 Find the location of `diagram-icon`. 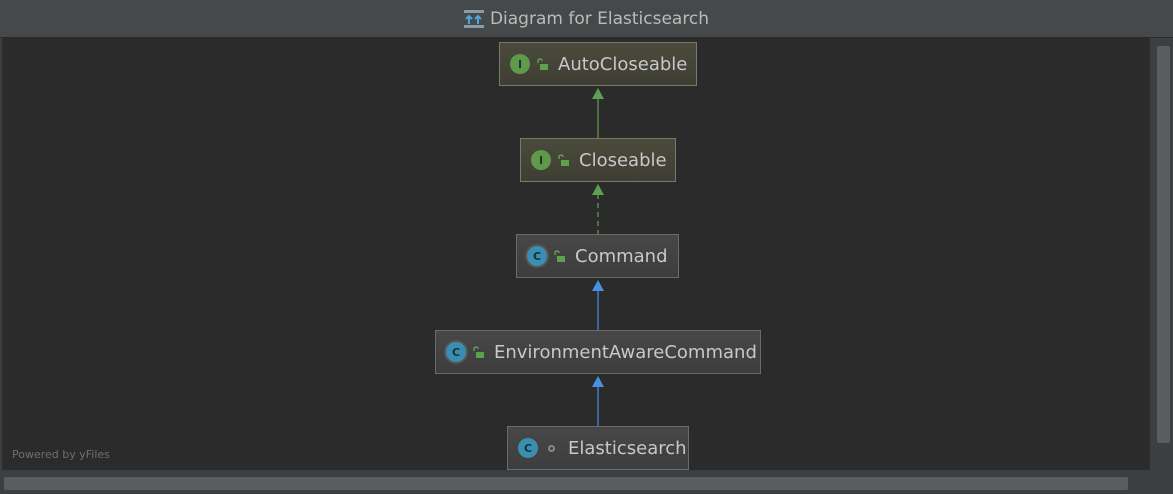

diagram-icon is located at coordinates (473, 18).